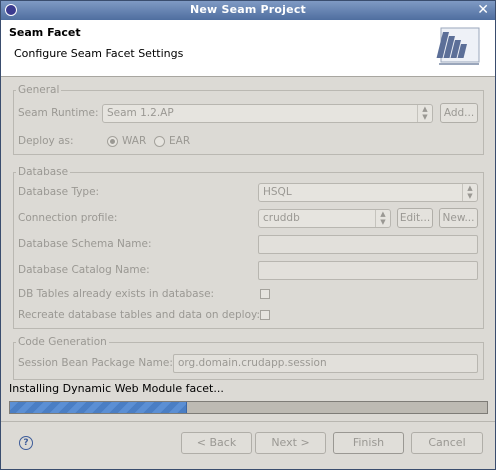 The height and width of the screenshot is (470, 496). Describe the element at coordinates (99, 407) in the screenshot. I see `progress-bar-fill` at that location.